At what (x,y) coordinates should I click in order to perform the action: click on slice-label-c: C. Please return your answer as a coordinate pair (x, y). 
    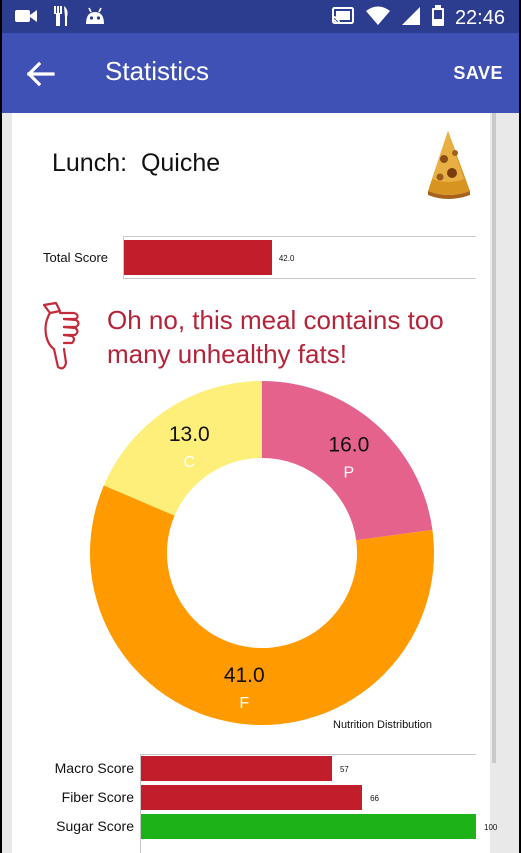
    Looking at the image, I should click on (190, 462).